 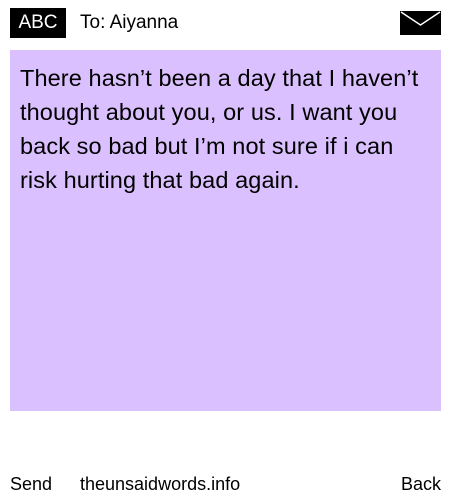 I want to click on back-button: Back, so click(x=421, y=484).